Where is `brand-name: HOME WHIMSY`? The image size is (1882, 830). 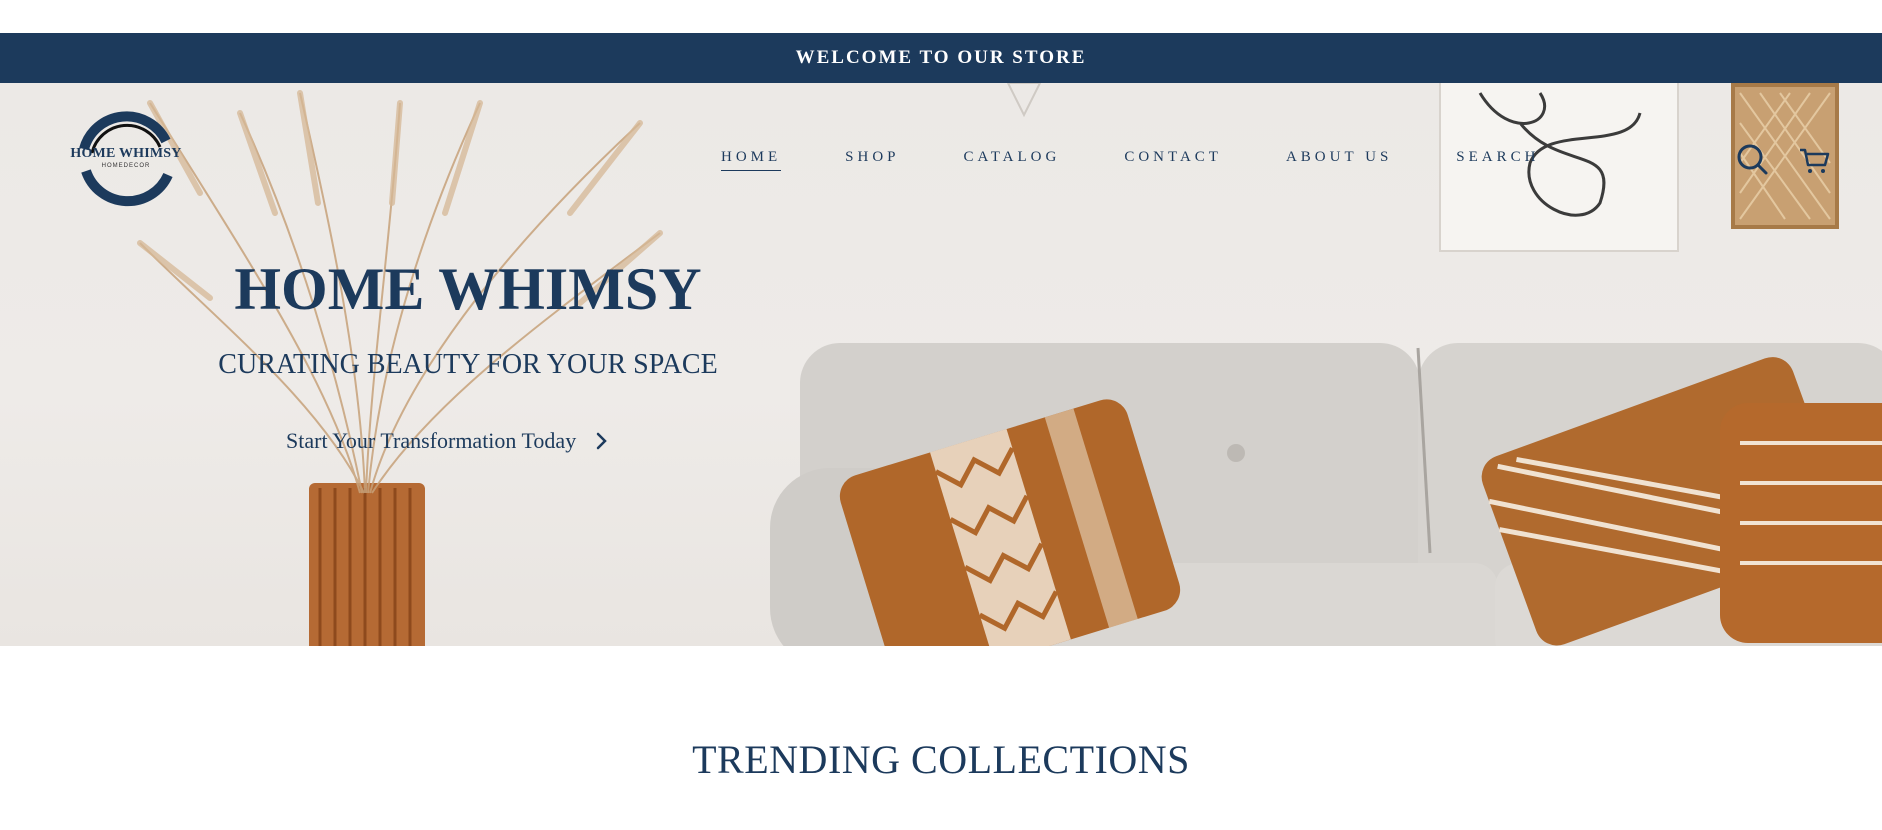 brand-name: HOME WHIMSY is located at coordinates (126, 153).